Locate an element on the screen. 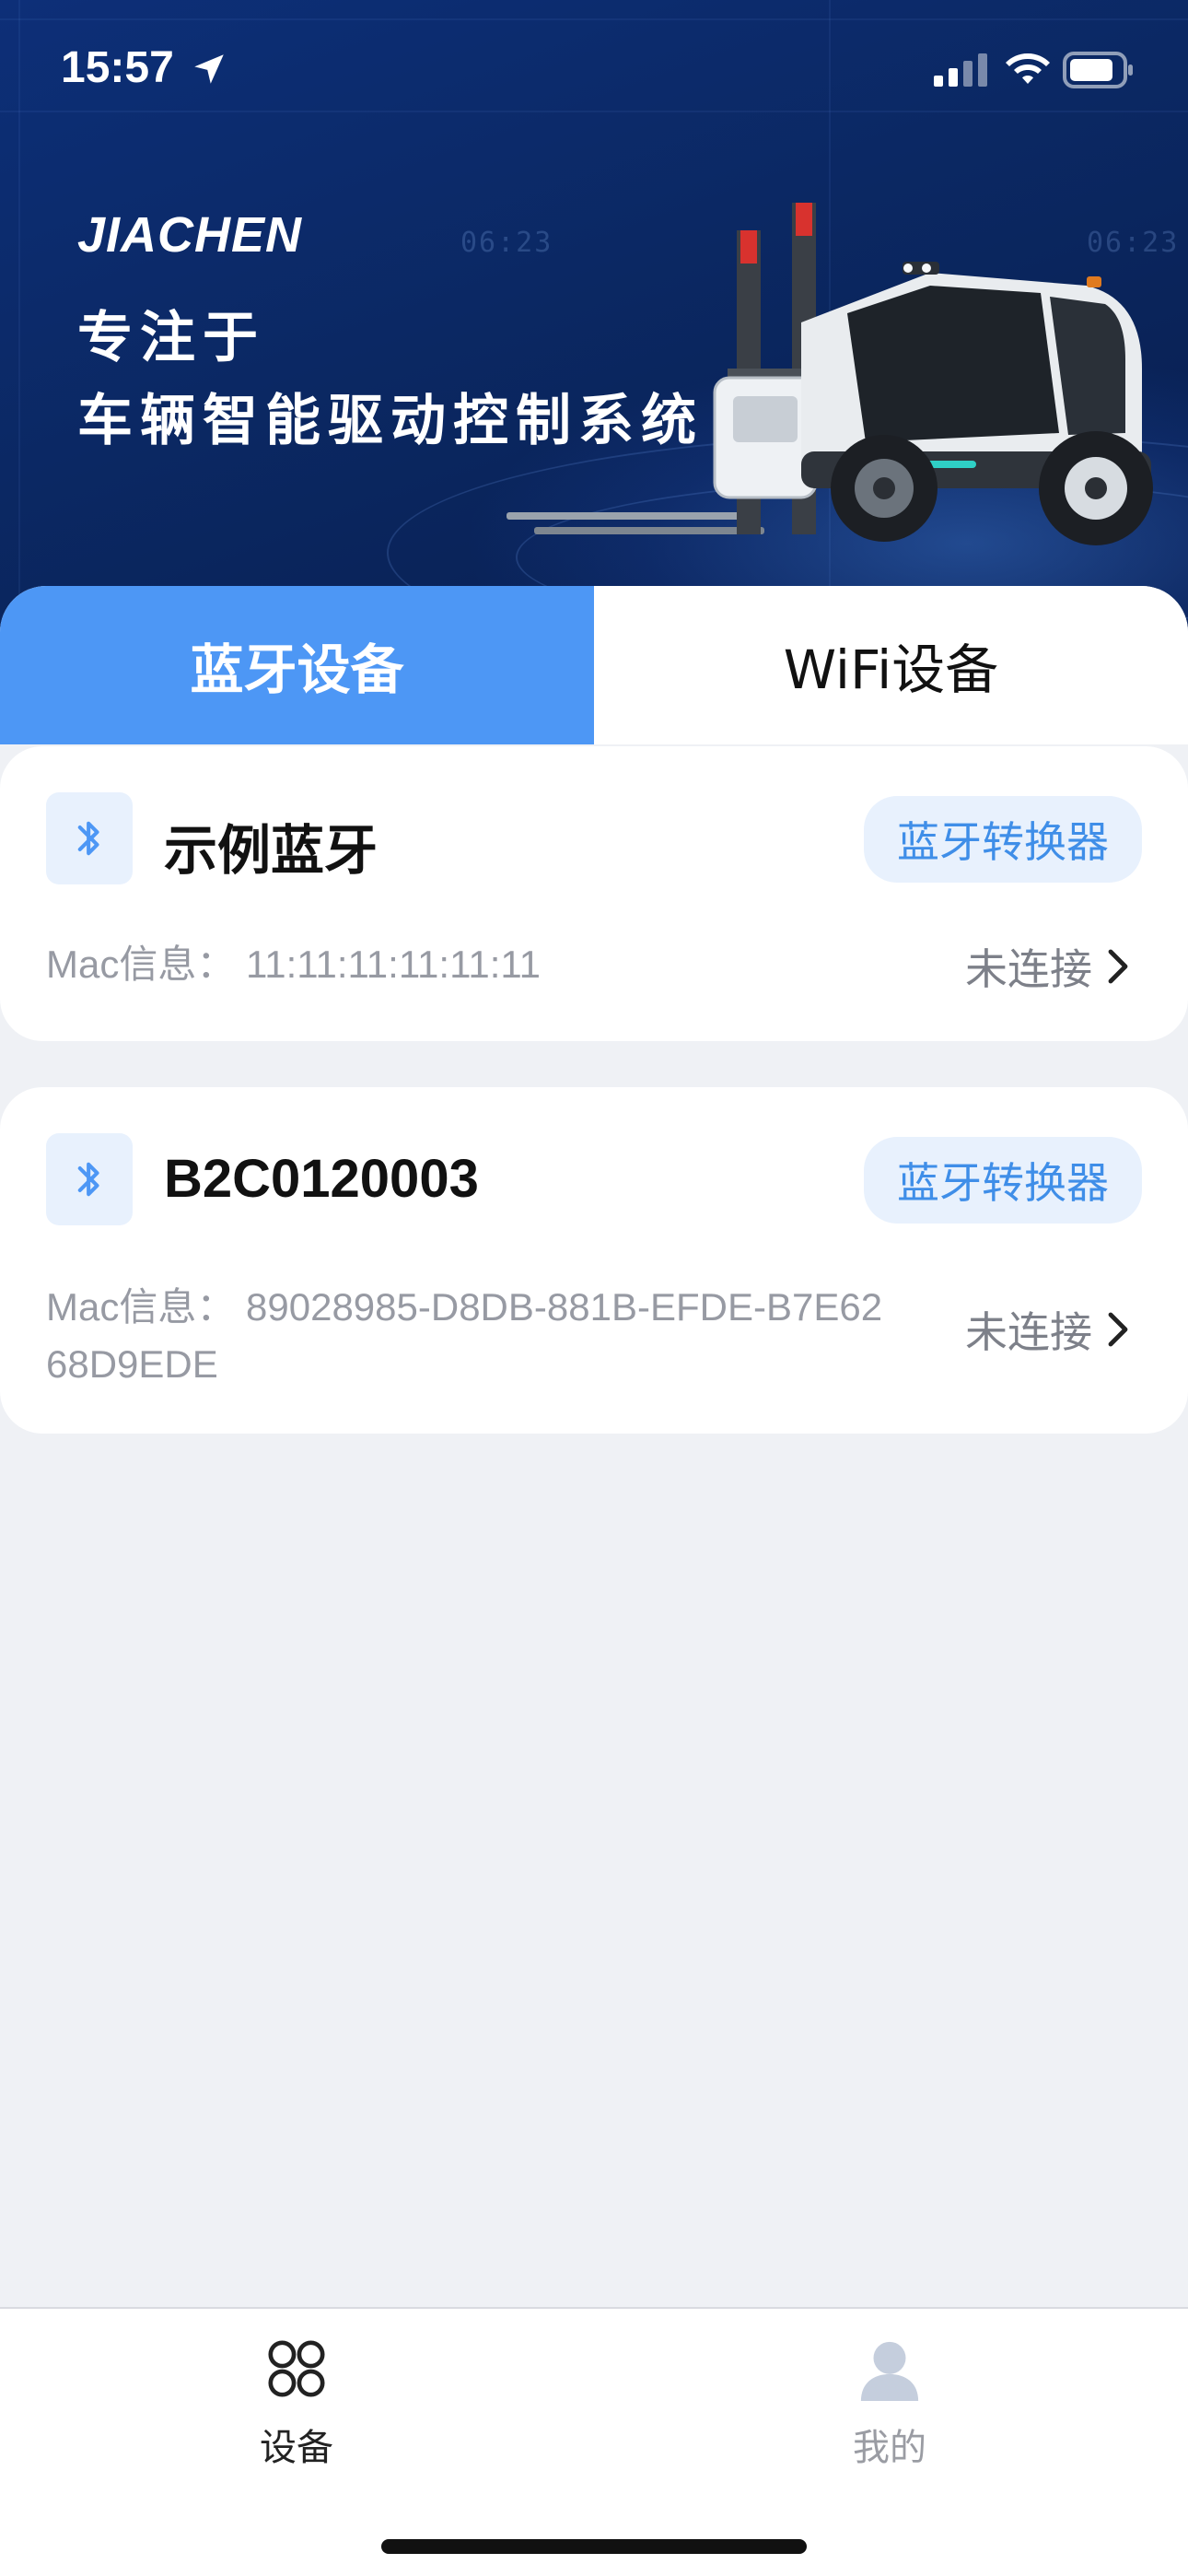  nav-tab-mine: 我的 is located at coordinates (890, 2403).